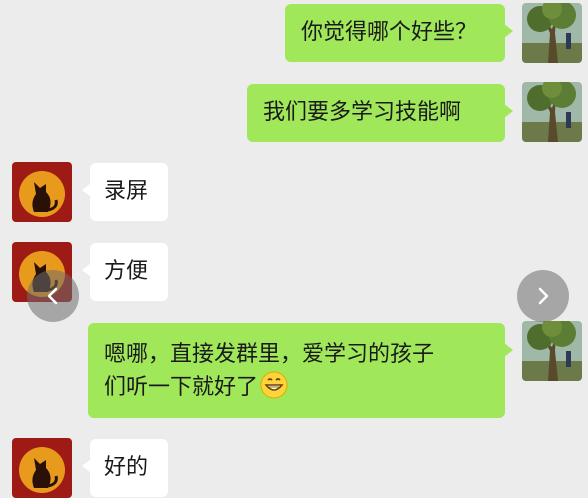 The width and height of the screenshot is (588, 498). I want to click on message-bubble-contact: 方便, so click(125, 272).